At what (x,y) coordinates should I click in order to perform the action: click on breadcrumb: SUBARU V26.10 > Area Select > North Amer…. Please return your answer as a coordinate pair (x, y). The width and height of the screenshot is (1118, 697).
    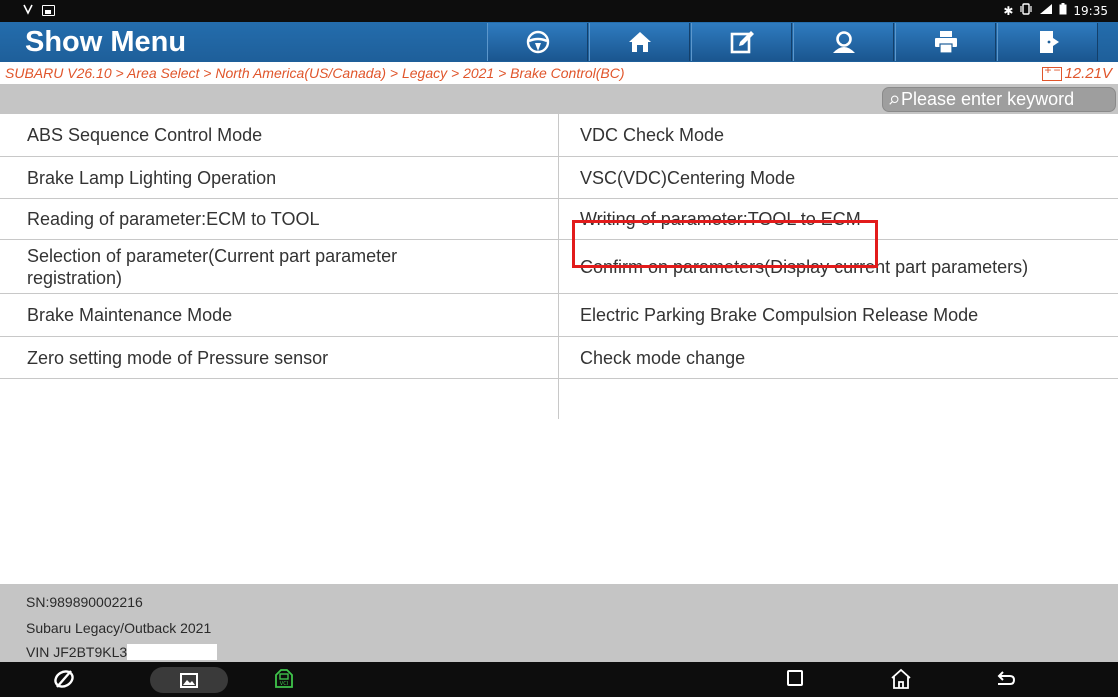
    Looking at the image, I should click on (315, 73).